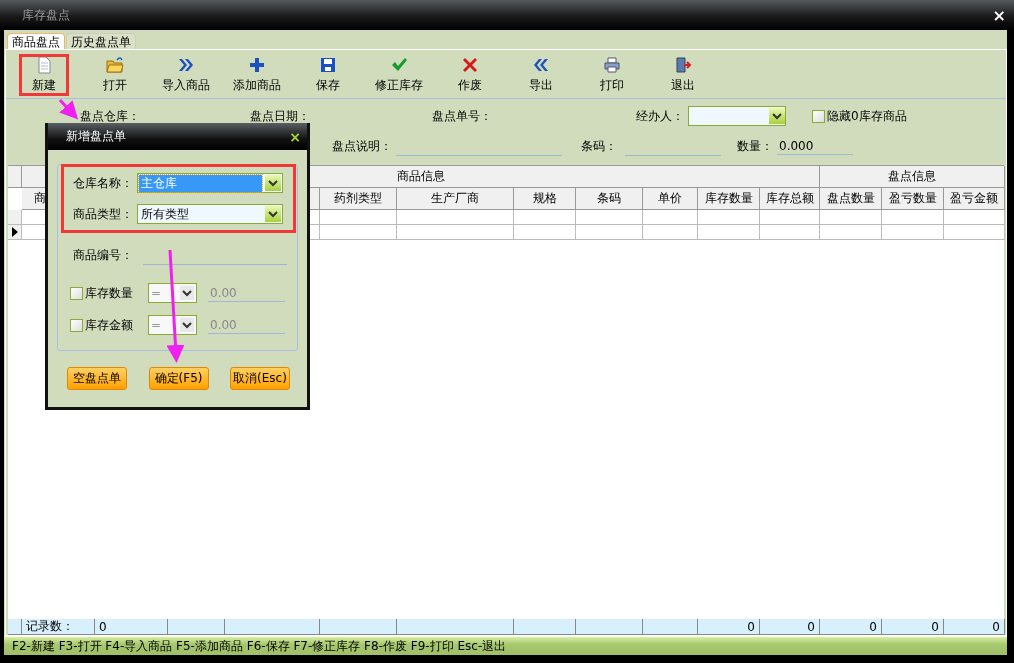 This screenshot has height=663, width=1014. Describe the element at coordinates (185, 65) in the screenshot. I see `double-chevron-right-icon` at that location.